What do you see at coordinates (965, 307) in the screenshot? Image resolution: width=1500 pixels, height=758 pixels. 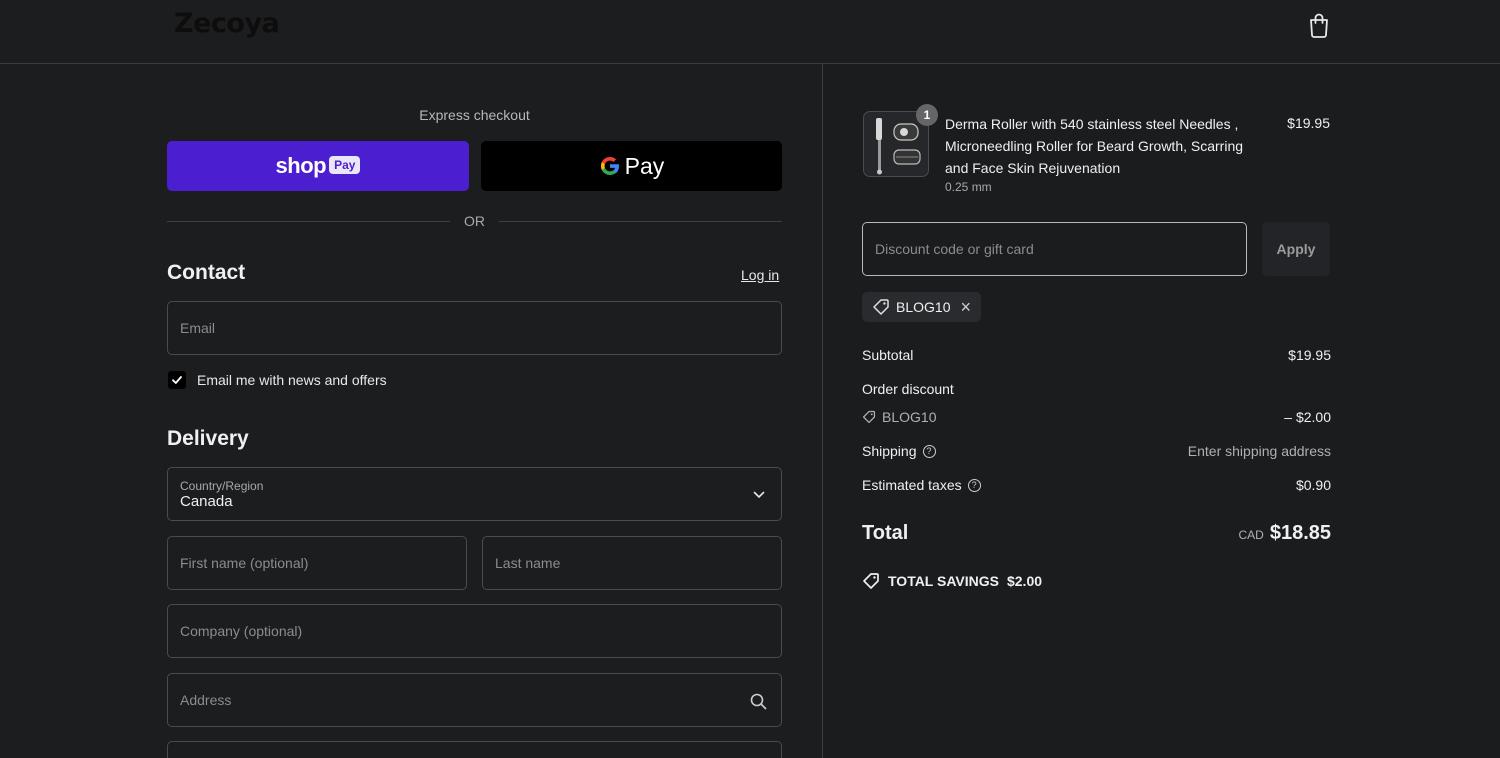 I see `remove-discount-icon: ×` at bounding box center [965, 307].